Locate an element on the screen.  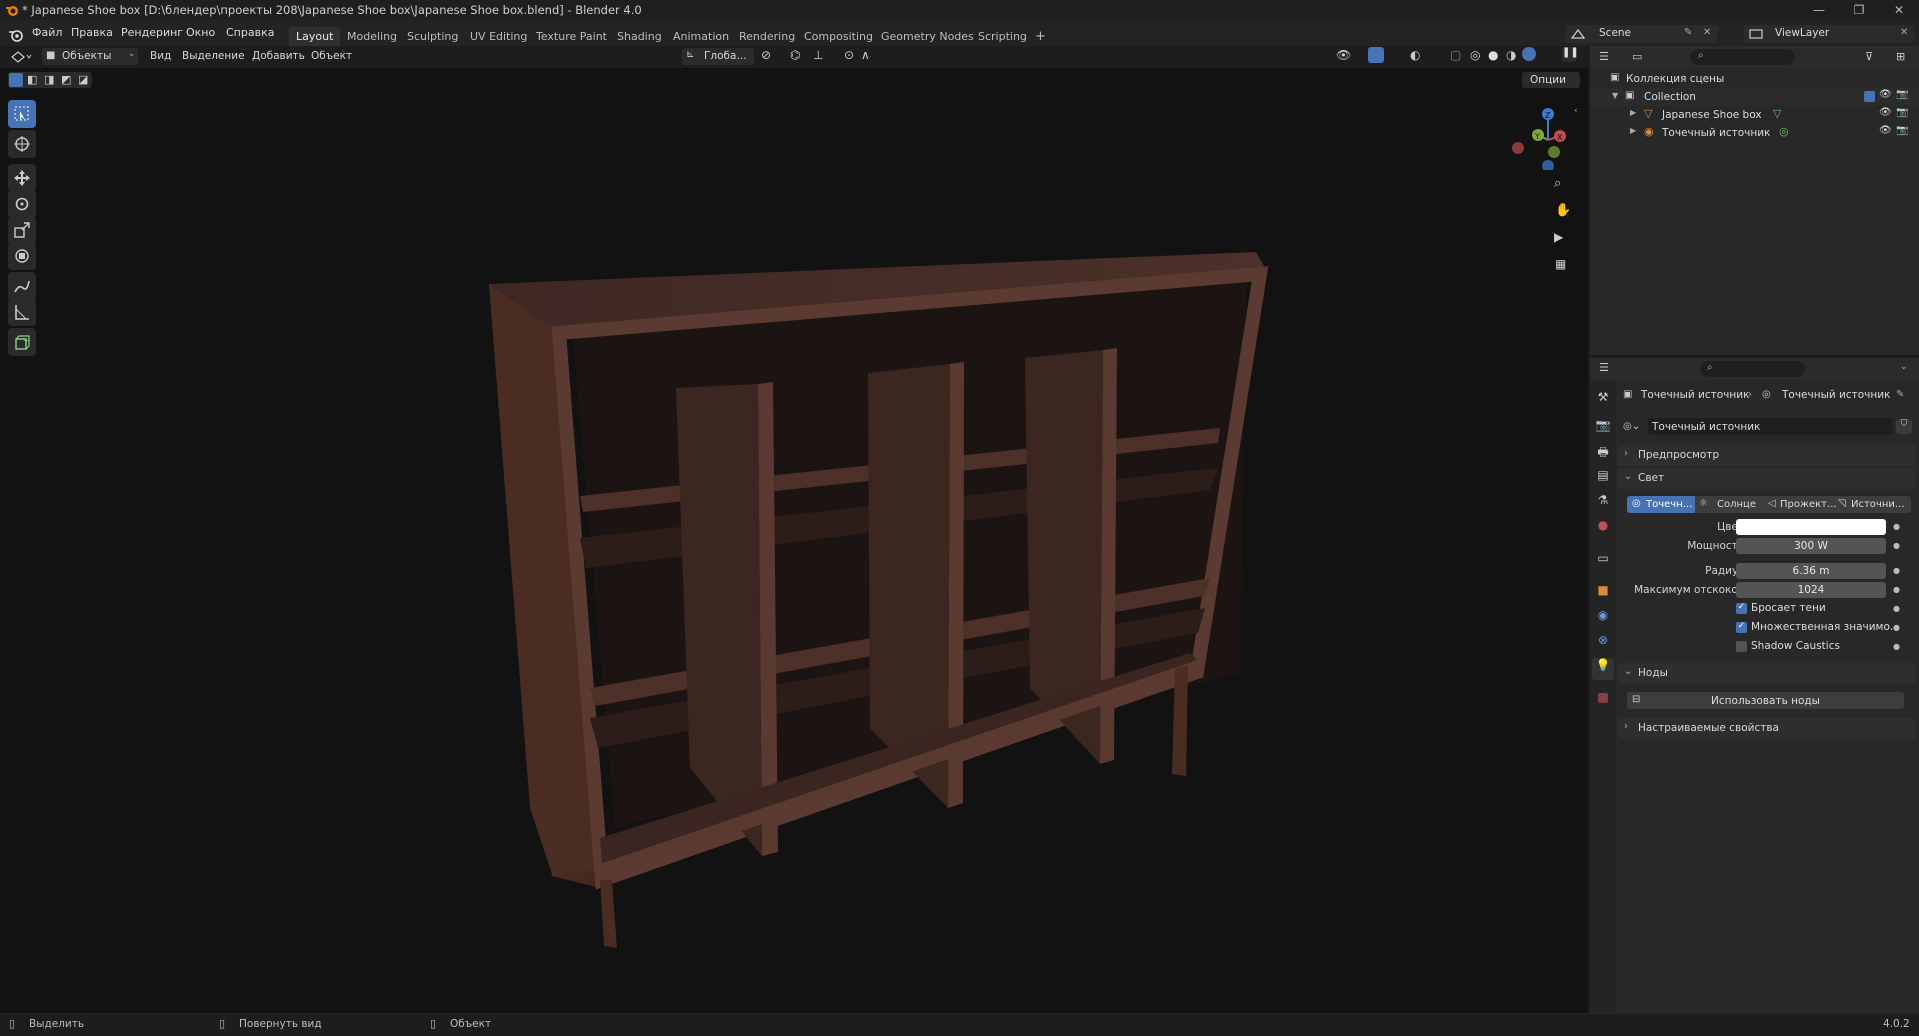
spot-light-icon: ◁ is located at coordinates (1772, 503).